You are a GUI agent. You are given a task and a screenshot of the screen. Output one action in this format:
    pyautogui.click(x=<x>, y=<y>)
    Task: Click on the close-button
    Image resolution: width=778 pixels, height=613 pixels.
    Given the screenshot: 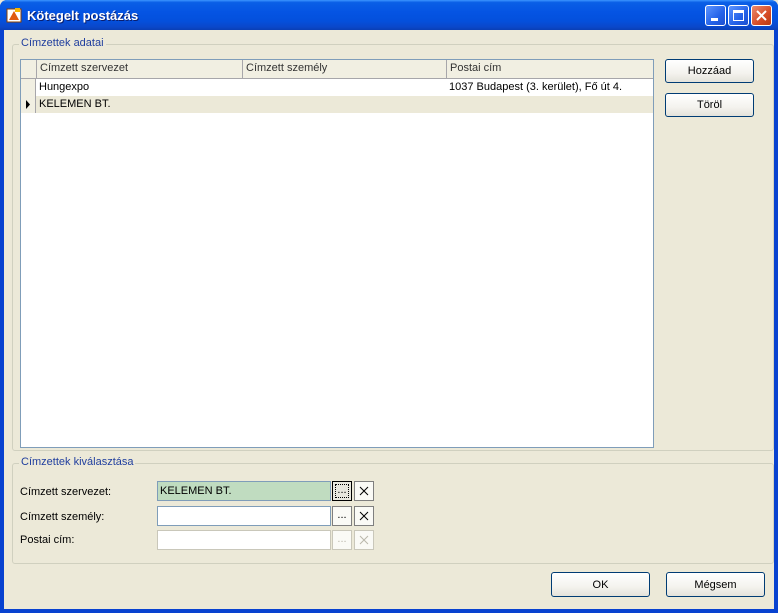 What is the action you would take?
    pyautogui.click(x=761, y=15)
    